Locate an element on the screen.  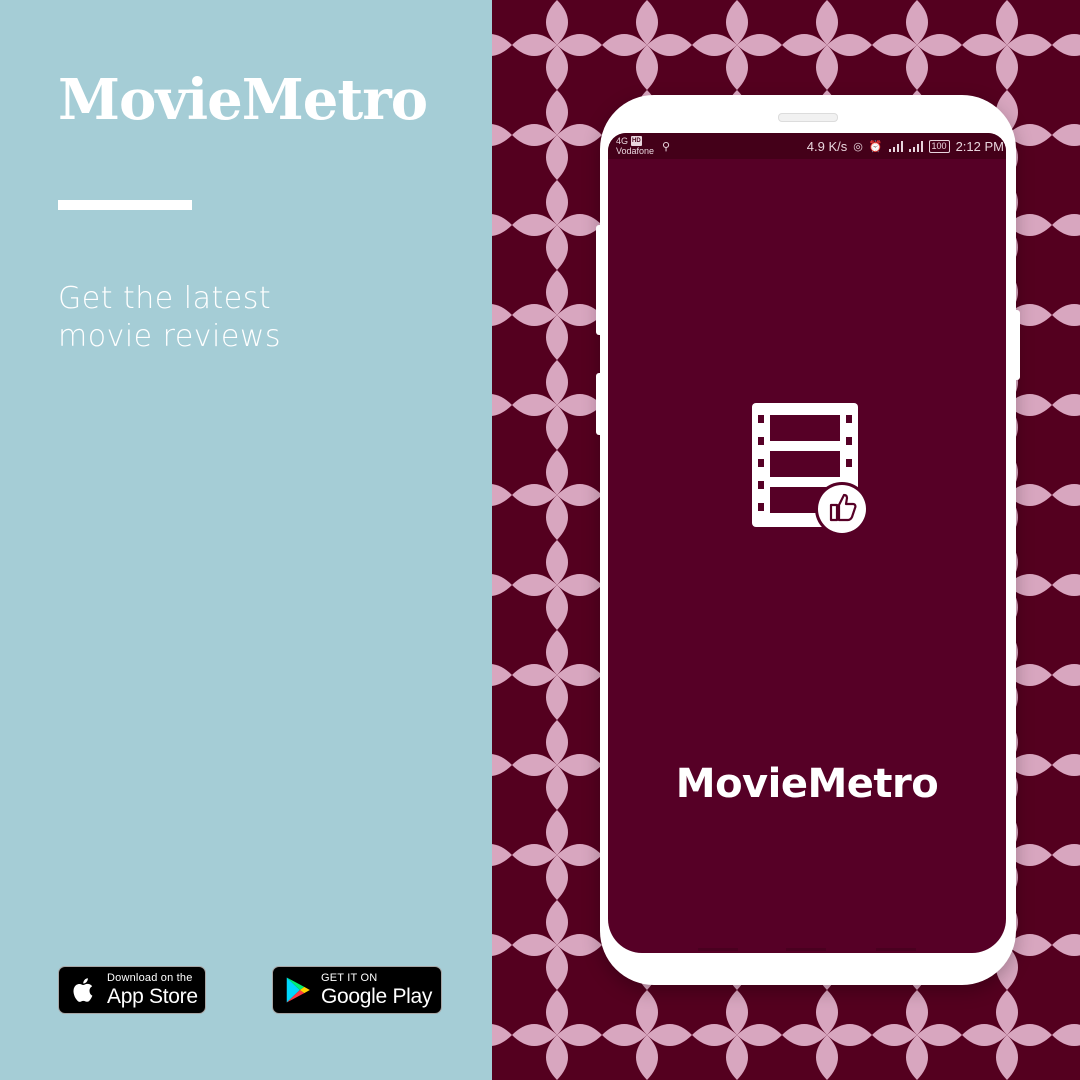
app-logo is located at coordinates (810, 469).